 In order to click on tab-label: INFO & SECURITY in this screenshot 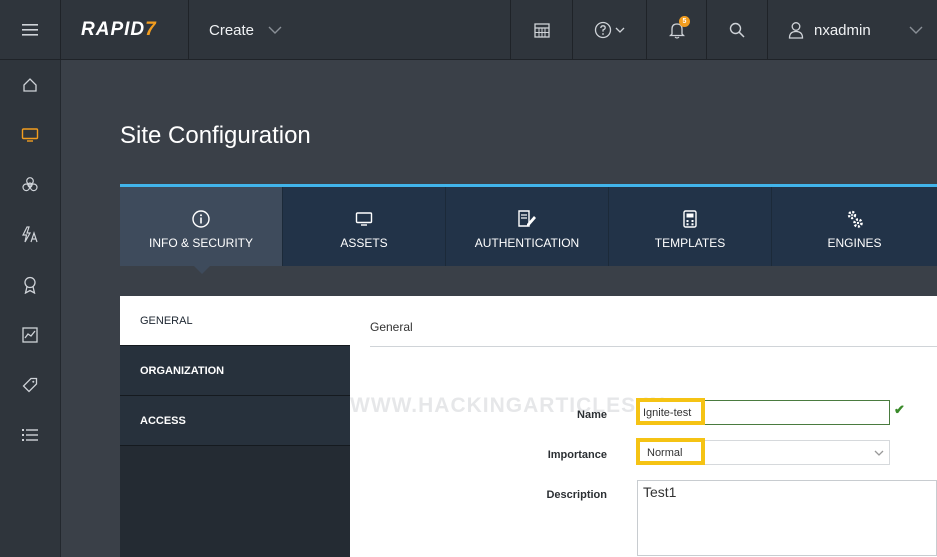, I will do `click(200, 242)`.